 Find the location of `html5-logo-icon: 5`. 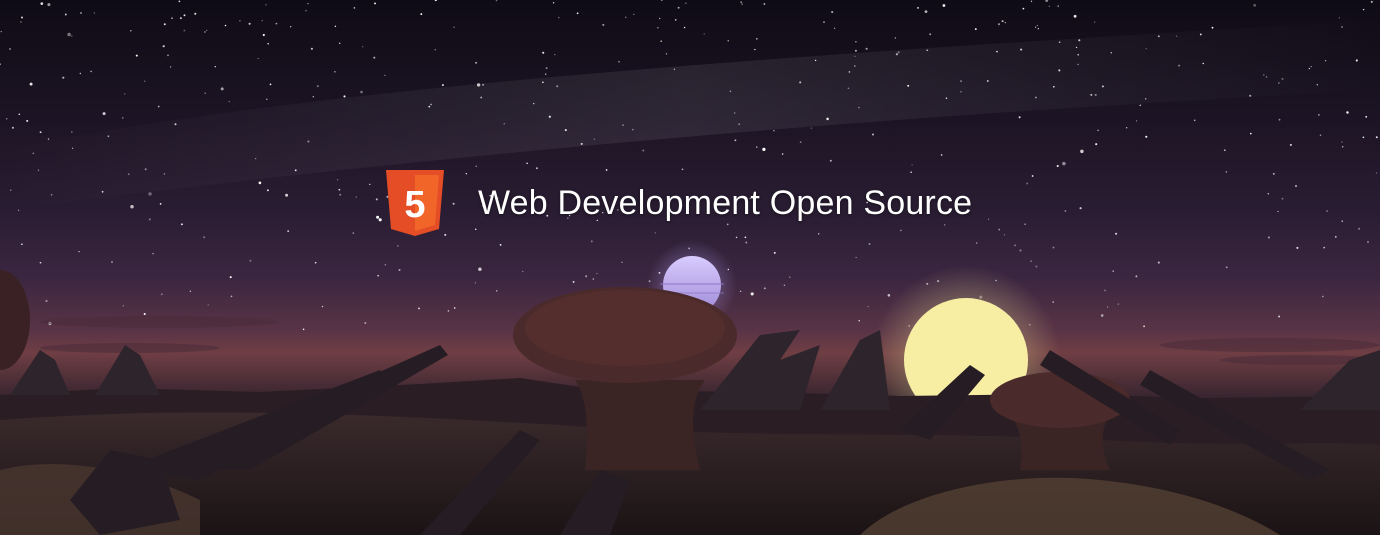

html5-logo-icon: 5 is located at coordinates (415, 203).